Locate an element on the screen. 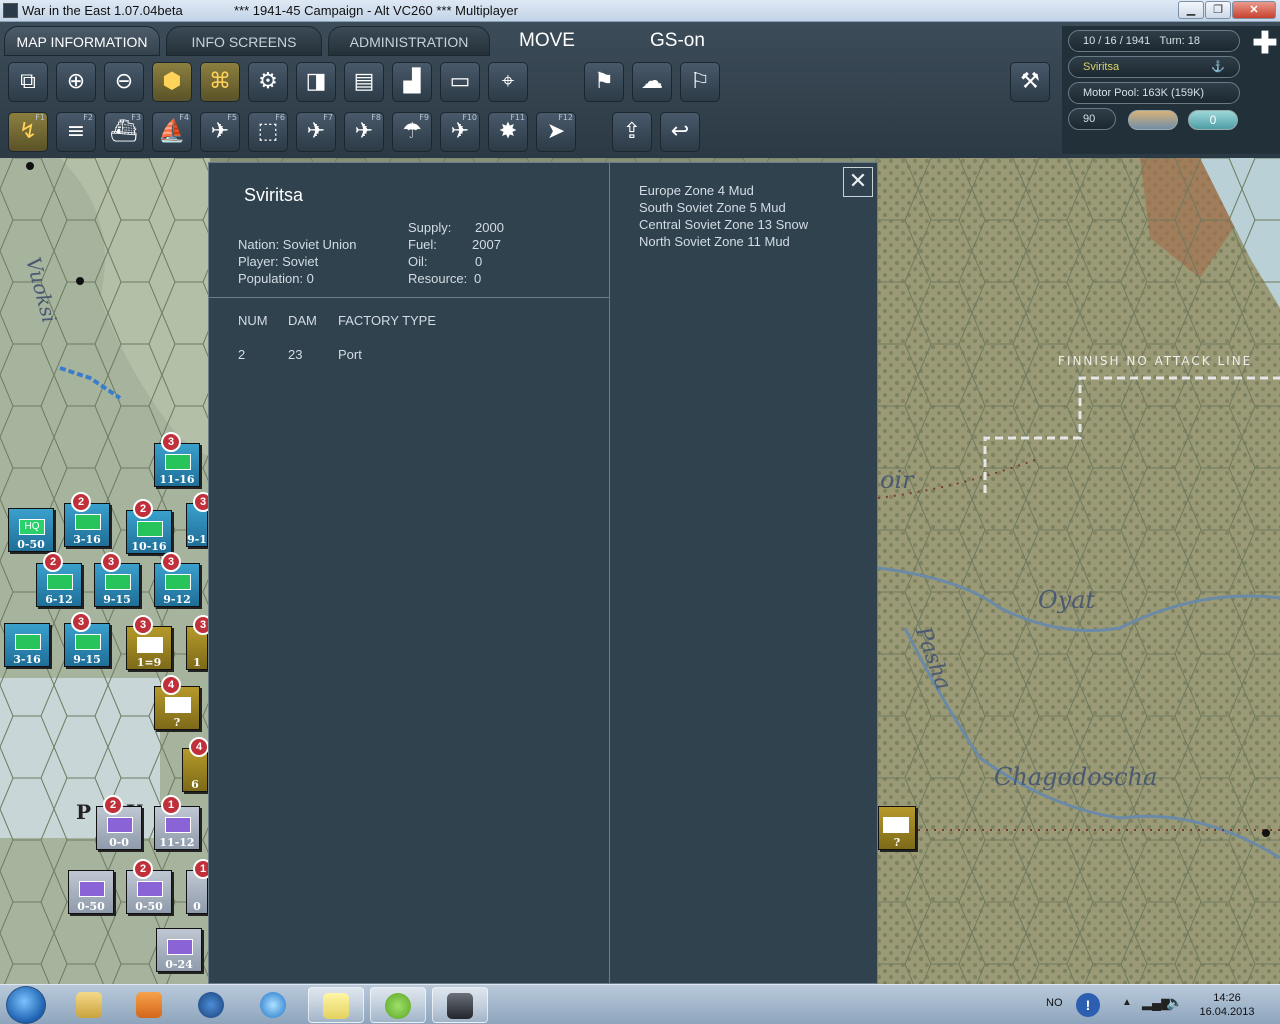 This screenshot has width=1280, height=1024. fuel-label: Fuel: is located at coordinates (422, 244).